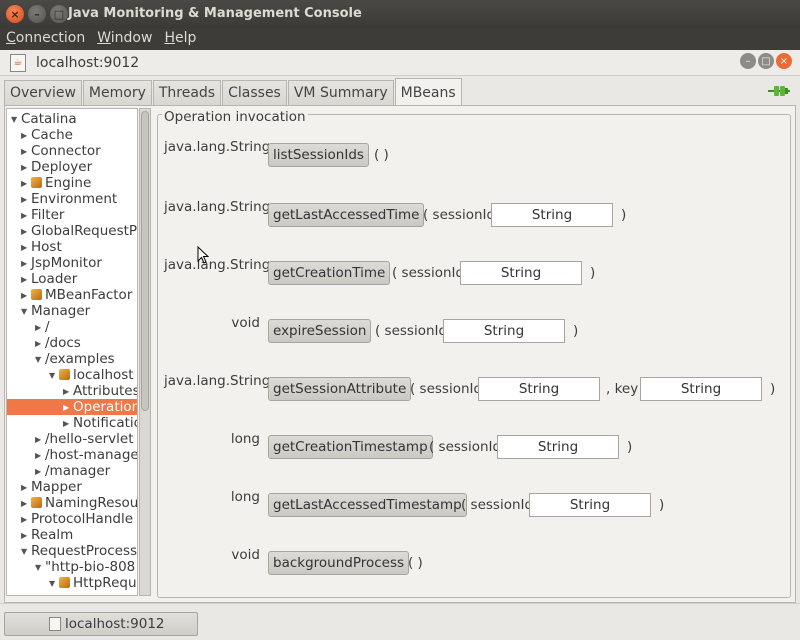 The image size is (800, 640). I want to click on tree-node: ▶ Mapper, so click(51, 487).